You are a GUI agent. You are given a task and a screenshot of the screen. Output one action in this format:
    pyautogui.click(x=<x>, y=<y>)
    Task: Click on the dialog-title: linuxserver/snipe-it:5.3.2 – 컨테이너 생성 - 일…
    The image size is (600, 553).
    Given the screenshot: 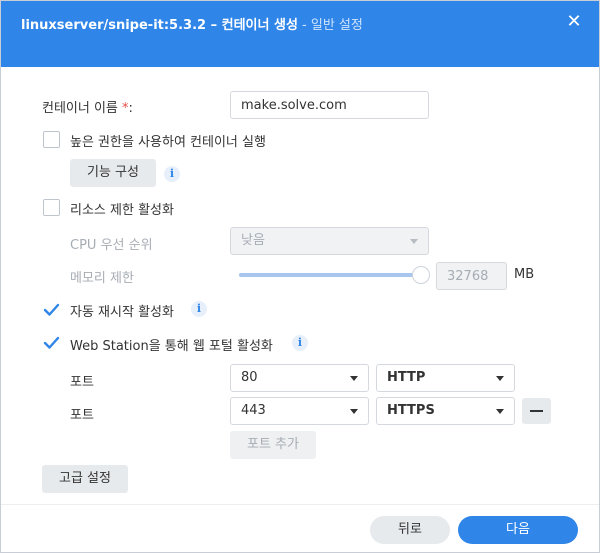 What is the action you would take?
    pyautogui.click(x=192, y=23)
    